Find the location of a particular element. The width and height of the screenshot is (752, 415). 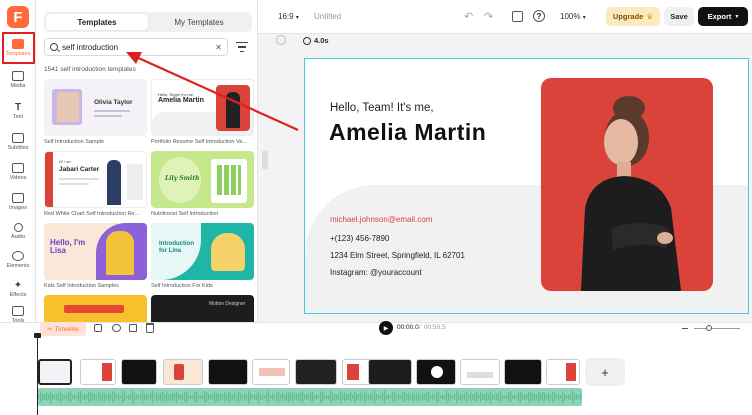

rail-item-videos: Videos is located at coordinates (18, 172).